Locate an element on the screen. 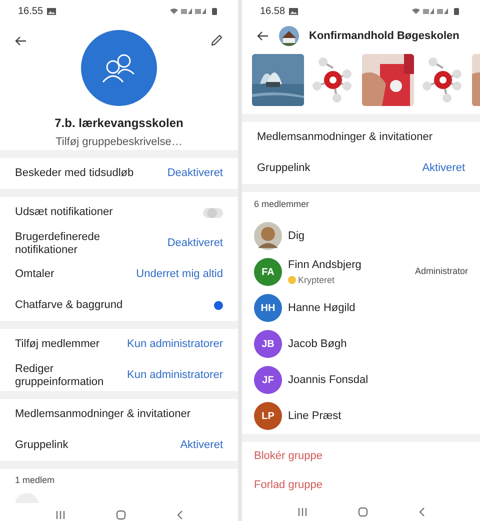 The image size is (480, 521). members-heading: 1 medlem is located at coordinates (35, 481).